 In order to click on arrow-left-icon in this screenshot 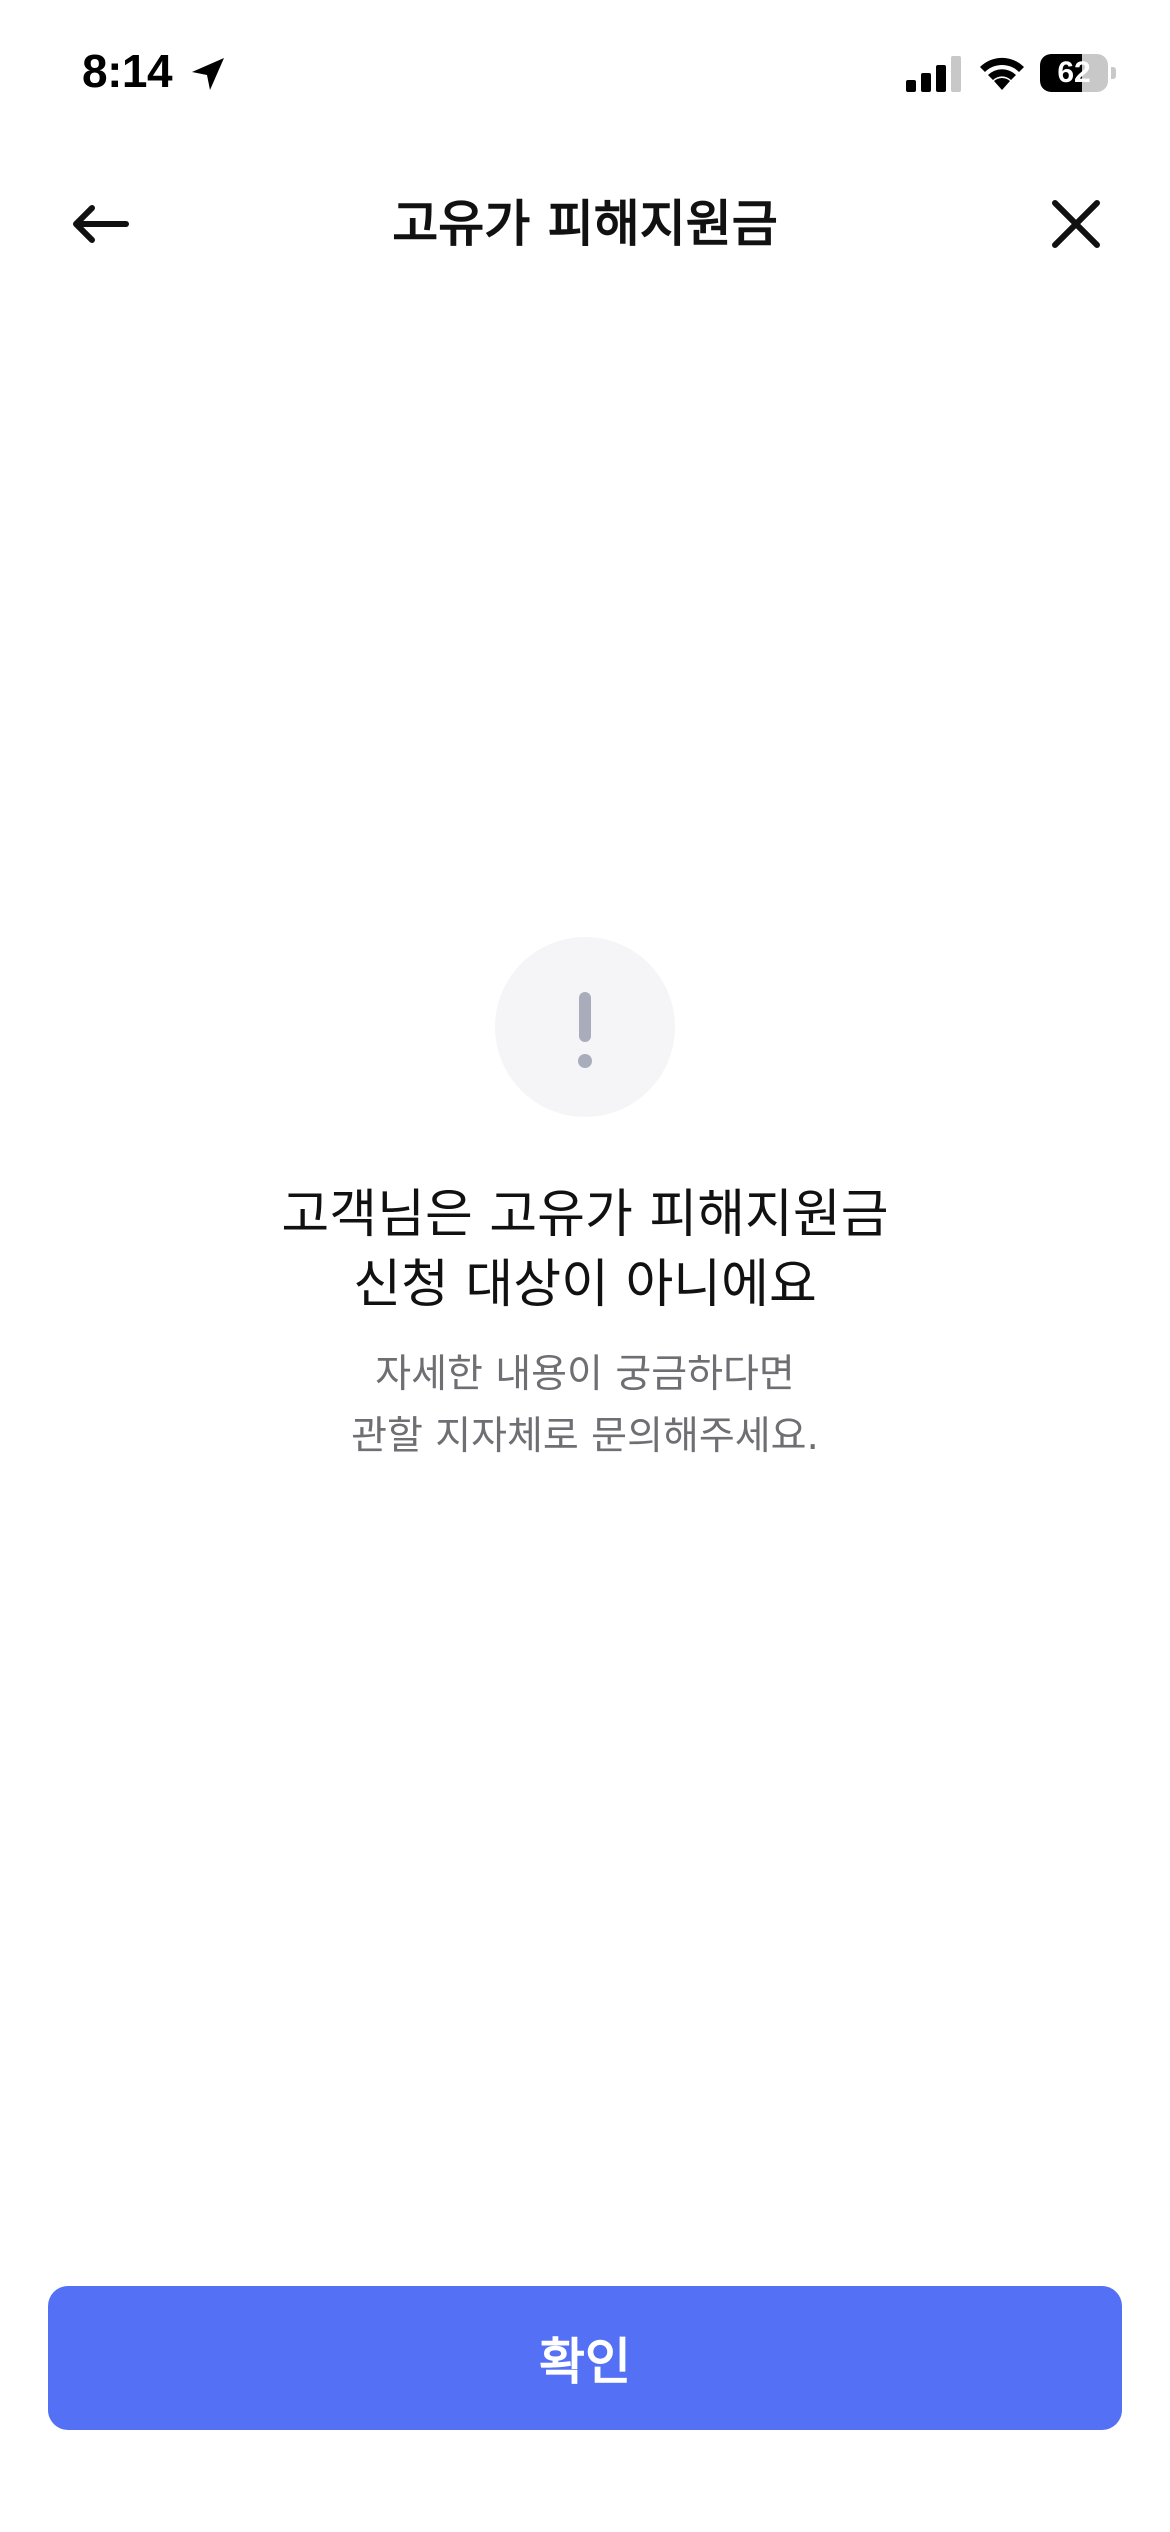, I will do `click(101, 224)`.